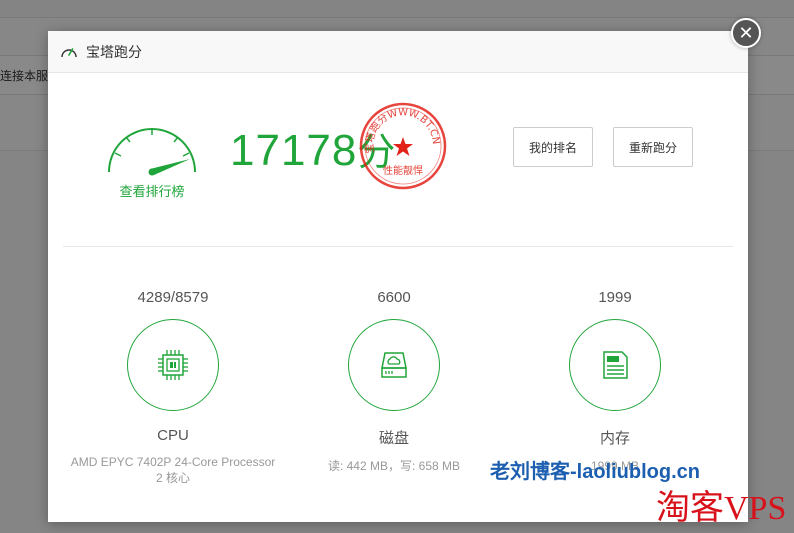  I want to click on bt-seal-stamp-icon: 宝塔跑分WWW.BT.CN 性能靓悍, so click(403, 146).